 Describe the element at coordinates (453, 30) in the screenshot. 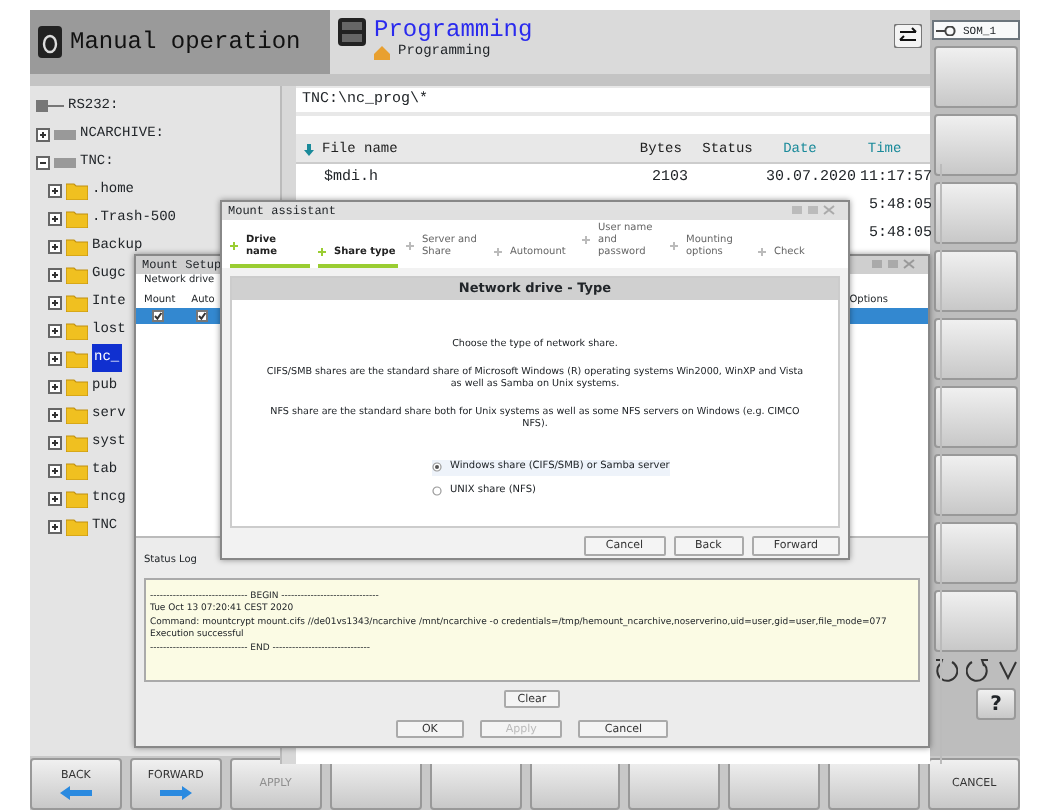

I see `program-title: Programming` at that location.